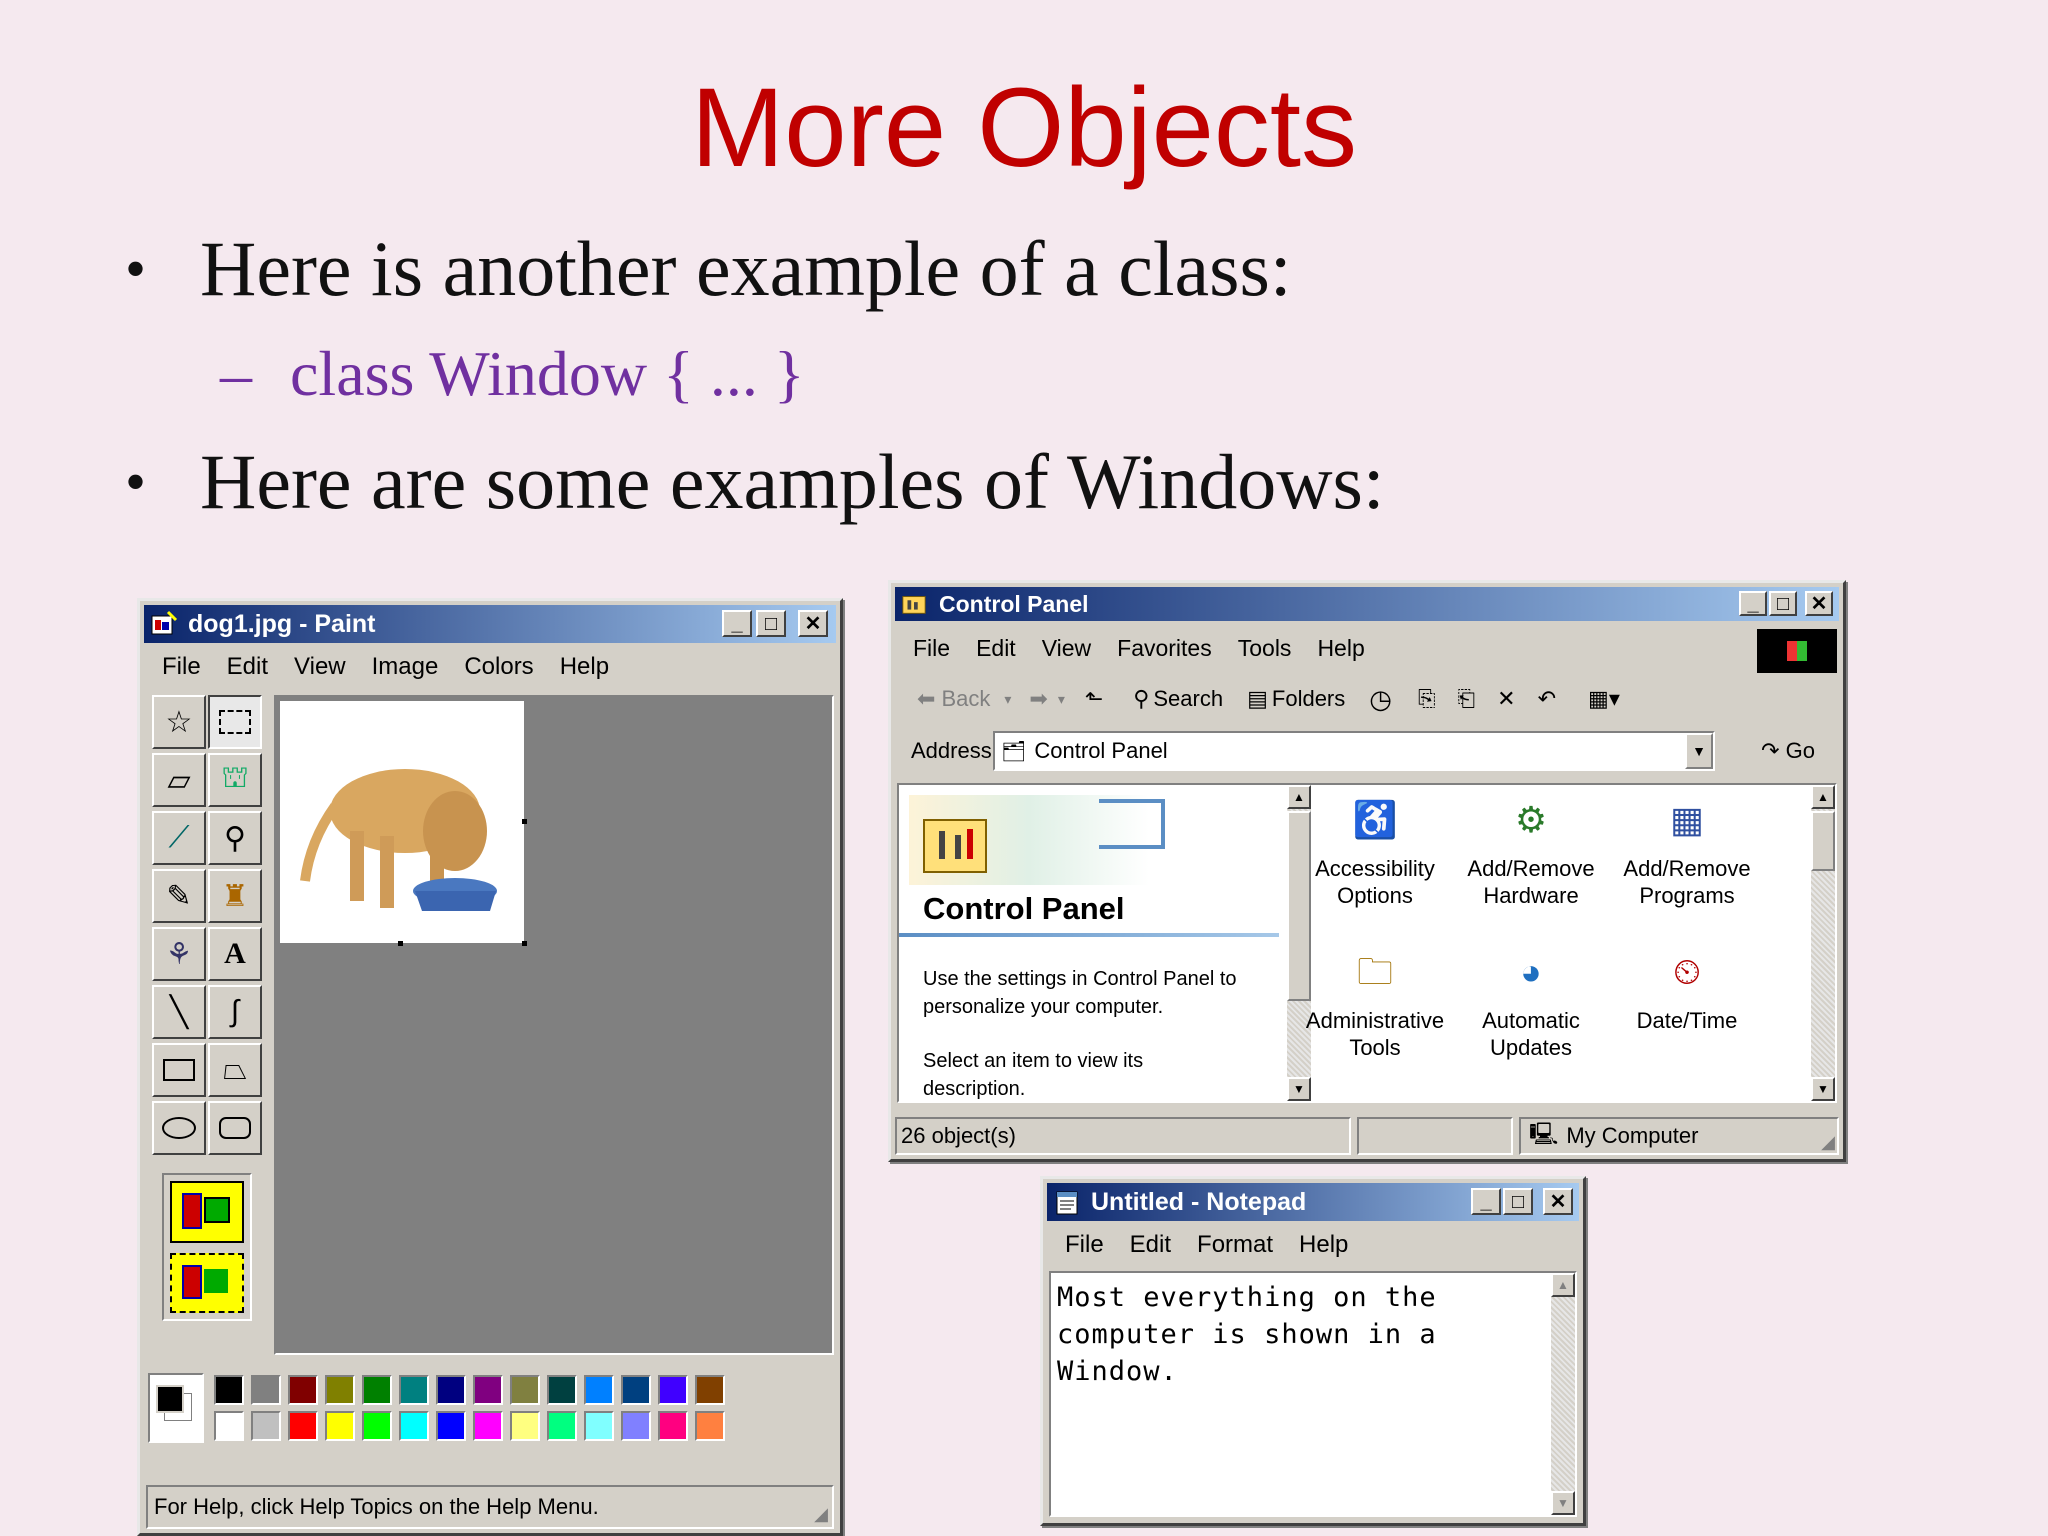 The width and height of the screenshot is (2048, 1536). Describe the element at coordinates (1427, 699) in the screenshot. I see `move-to-icon: ⎘` at that location.